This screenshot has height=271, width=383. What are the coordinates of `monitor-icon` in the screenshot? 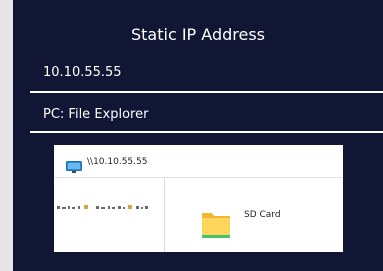 It's located at (74, 164).